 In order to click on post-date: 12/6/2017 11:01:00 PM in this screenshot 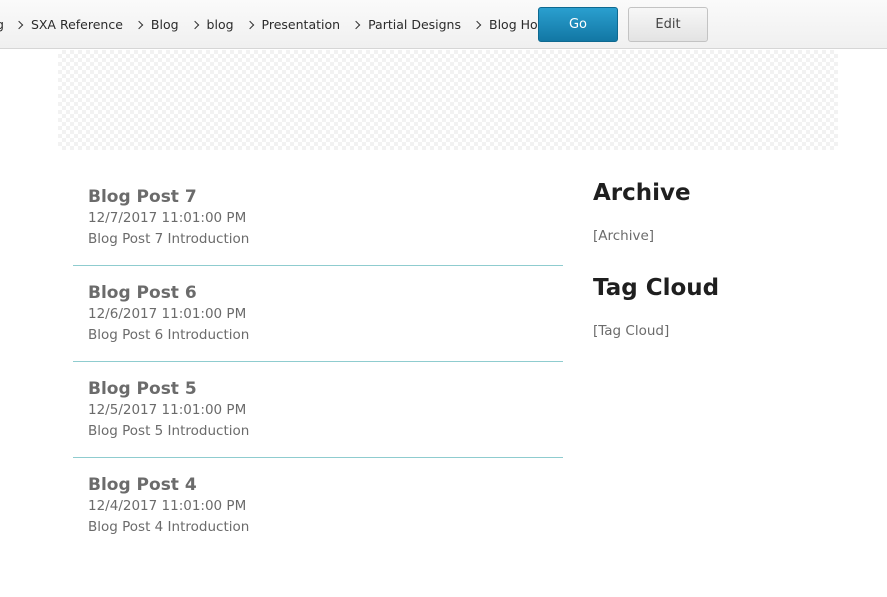, I will do `click(167, 314)`.